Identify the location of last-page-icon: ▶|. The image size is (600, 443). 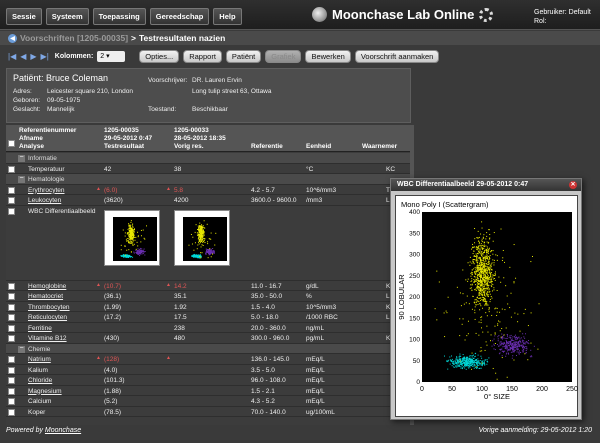
(45, 56).